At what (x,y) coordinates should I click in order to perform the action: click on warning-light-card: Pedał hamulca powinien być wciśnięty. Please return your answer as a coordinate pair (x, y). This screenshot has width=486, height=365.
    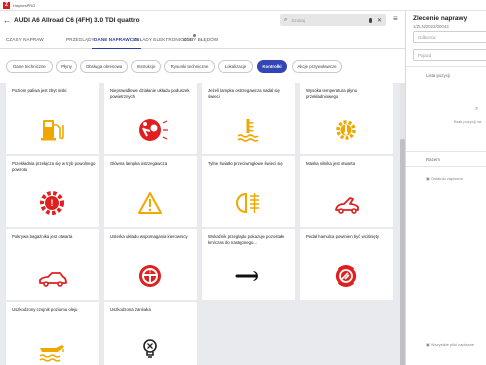
    Looking at the image, I should click on (346, 264).